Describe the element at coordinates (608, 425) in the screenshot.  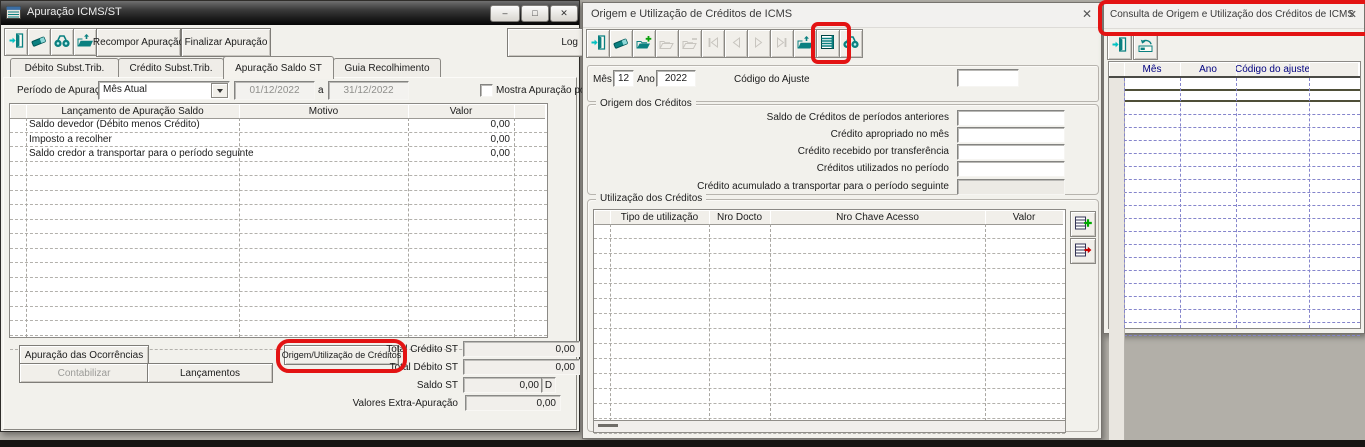
I see `scrollbar-thumb` at that location.